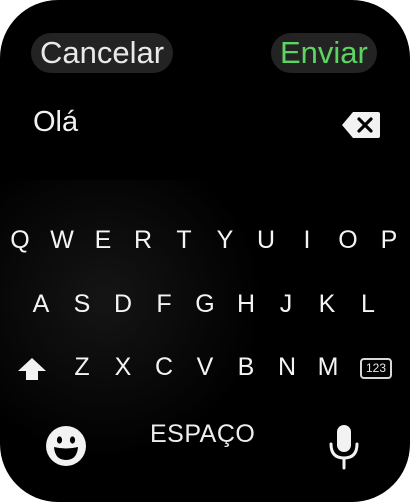 The image size is (410, 502). What do you see at coordinates (20, 240) in the screenshot?
I see `key-q: Q` at bounding box center [20, 240].